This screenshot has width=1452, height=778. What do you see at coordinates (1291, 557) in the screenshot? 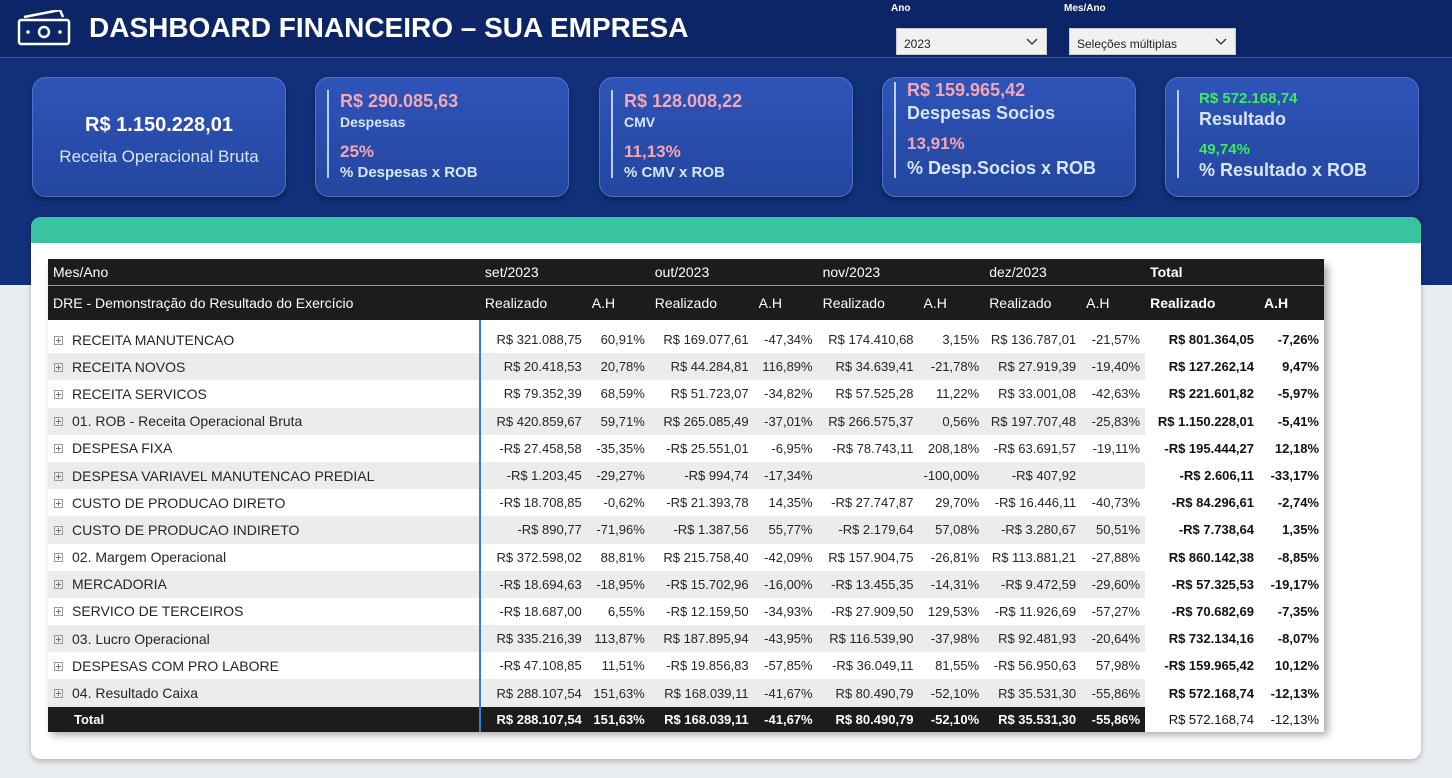
I see `cell-value: -8,85%` at bounding box center [1291, 557].